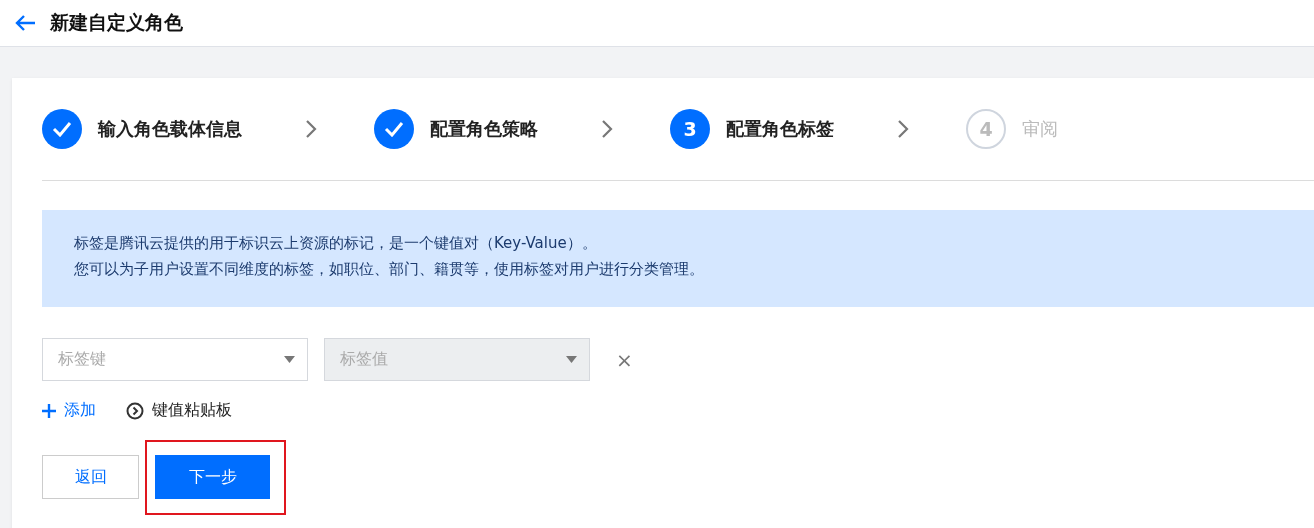 The width and height of the screenshot is (1314, 528). What do you see at coordinates (25, 23) in the screenshot?
I see `back-arrow-icon` at bounding box center [25, 23].